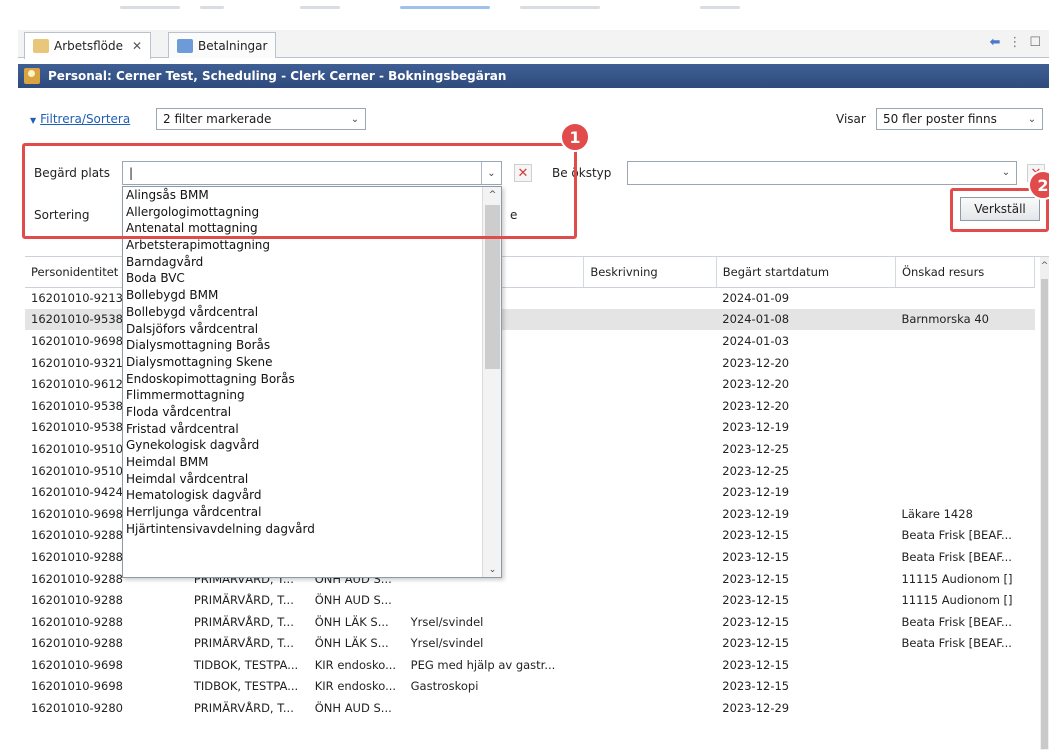 This screenshot has width=1049, height=750. What do you see at coordinates (80, 119) in the screenshot?
I see `filter-sort-link: Filtrera/Sortera` at bounding box center [80, 119].